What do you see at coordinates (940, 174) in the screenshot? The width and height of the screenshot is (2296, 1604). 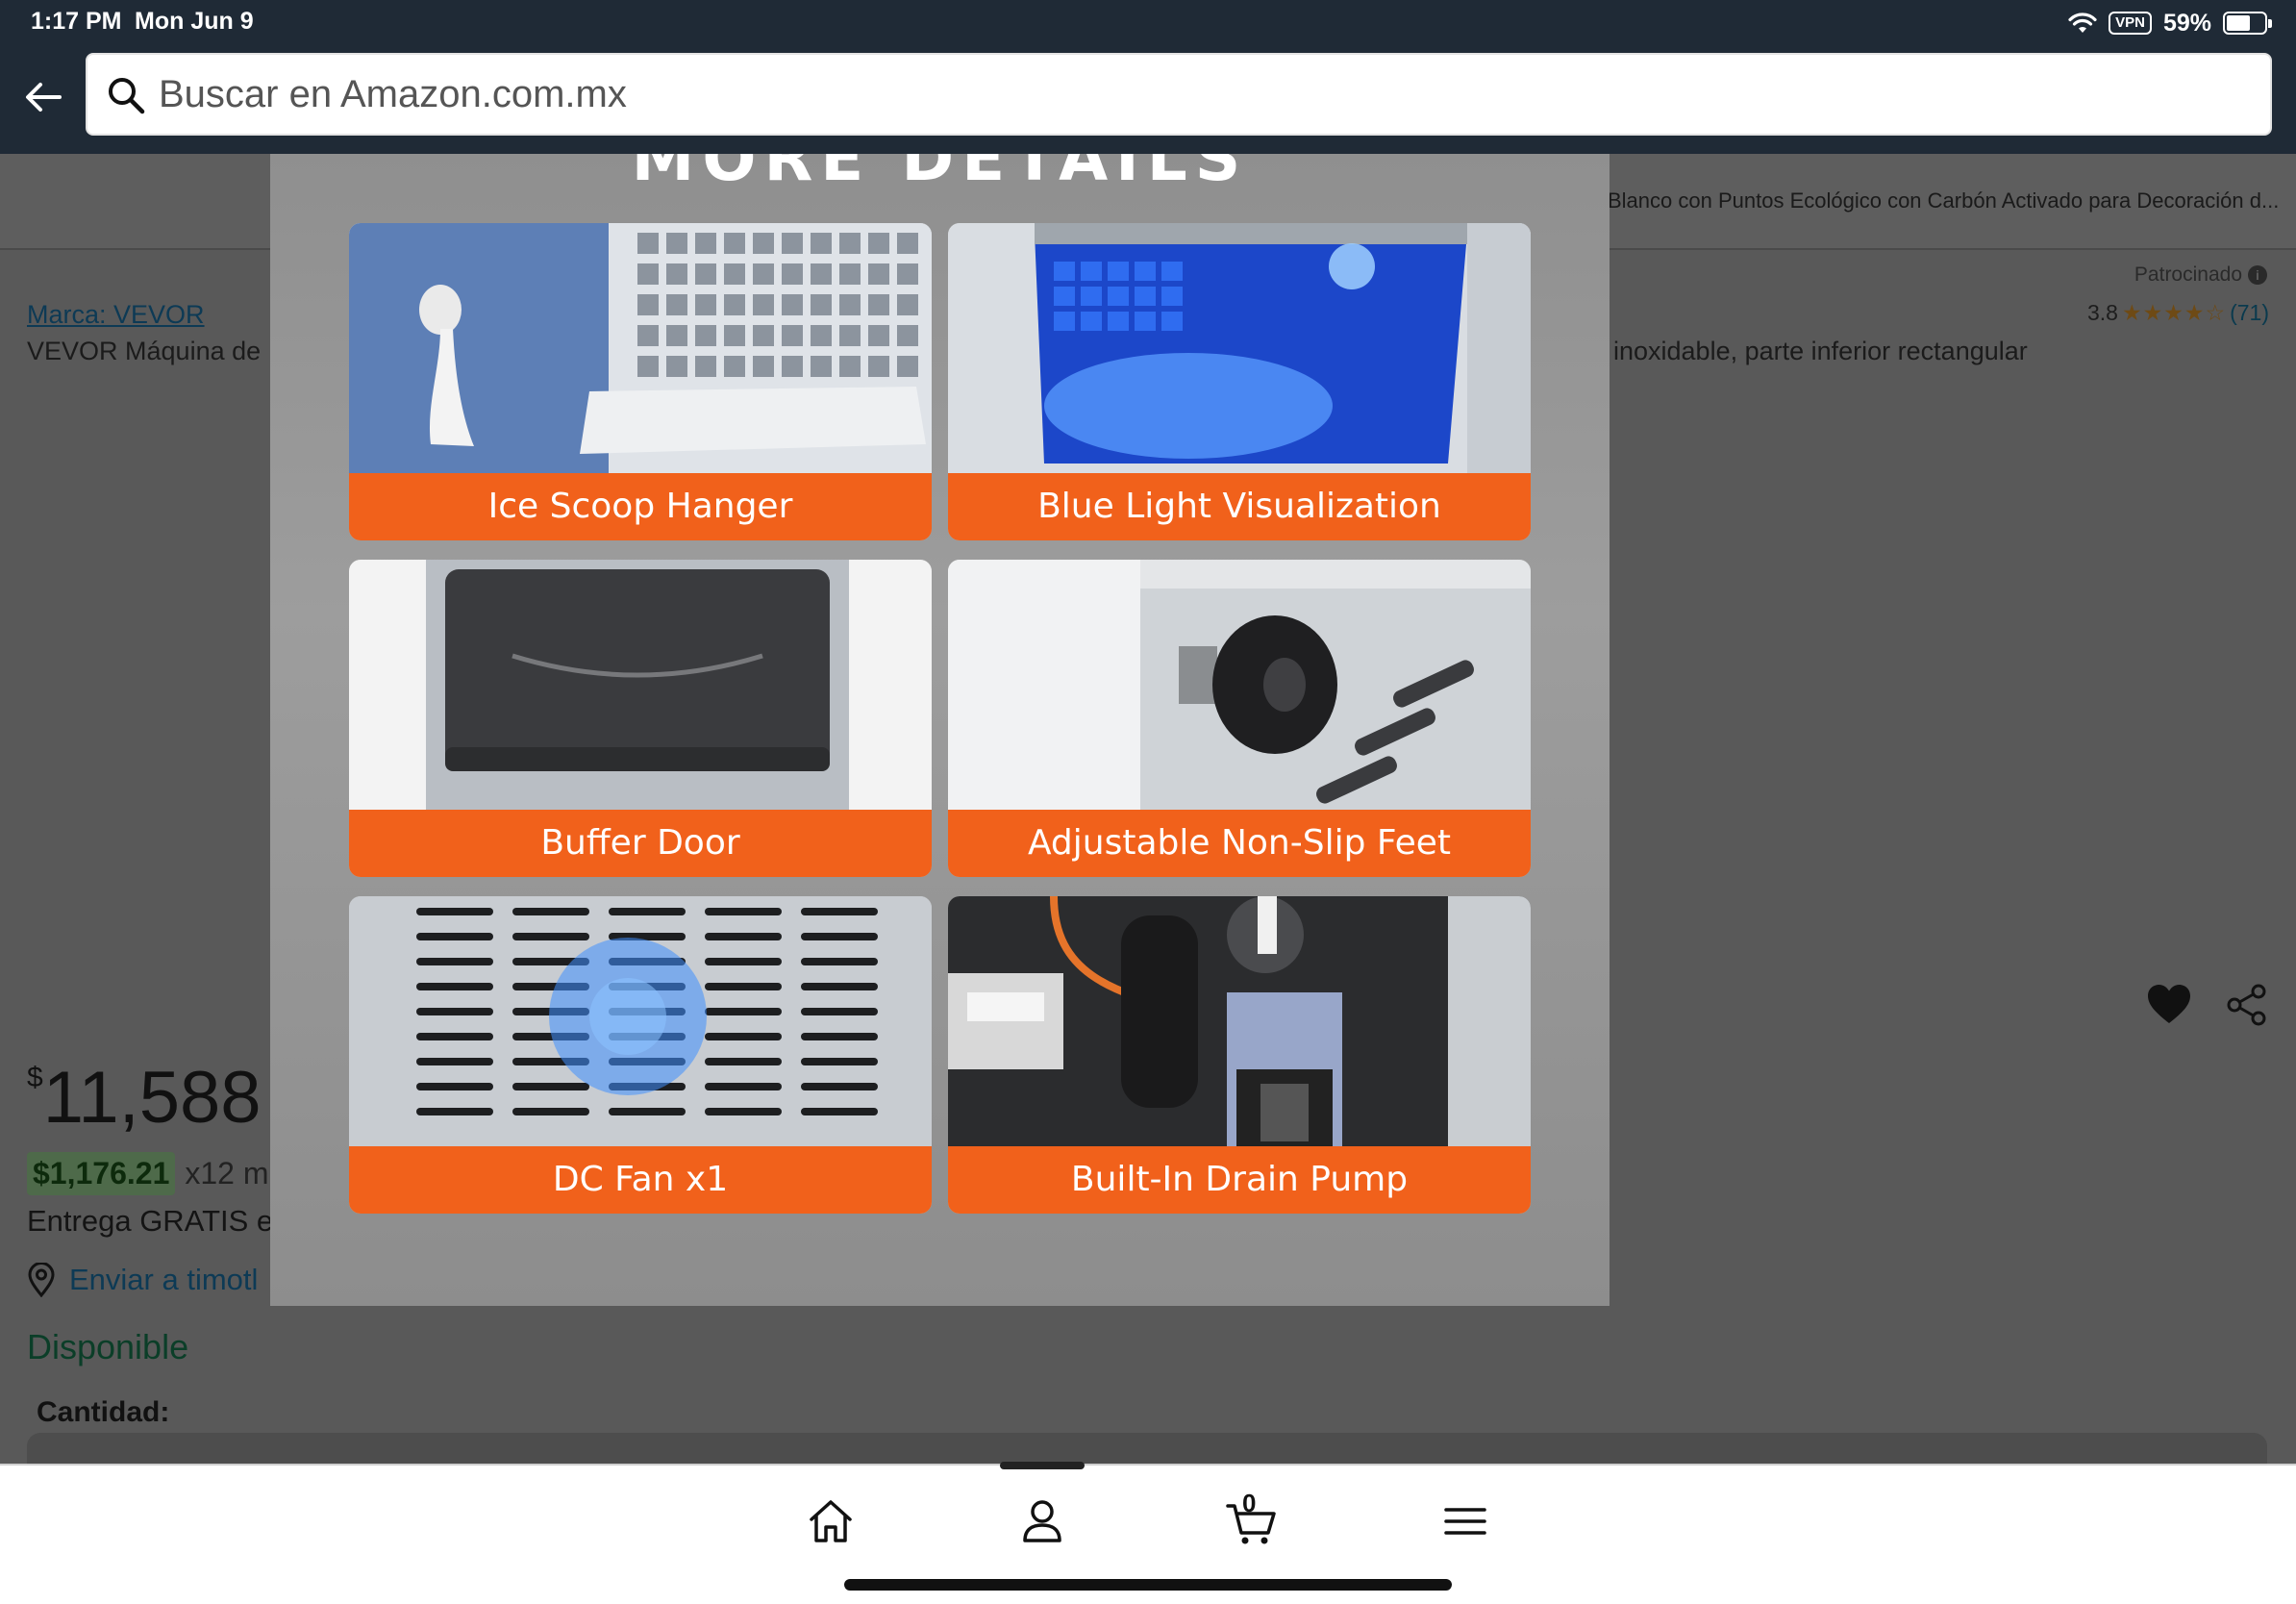 I see `modal-heading: MORE DETAILS` at bounding box center [940, 174].